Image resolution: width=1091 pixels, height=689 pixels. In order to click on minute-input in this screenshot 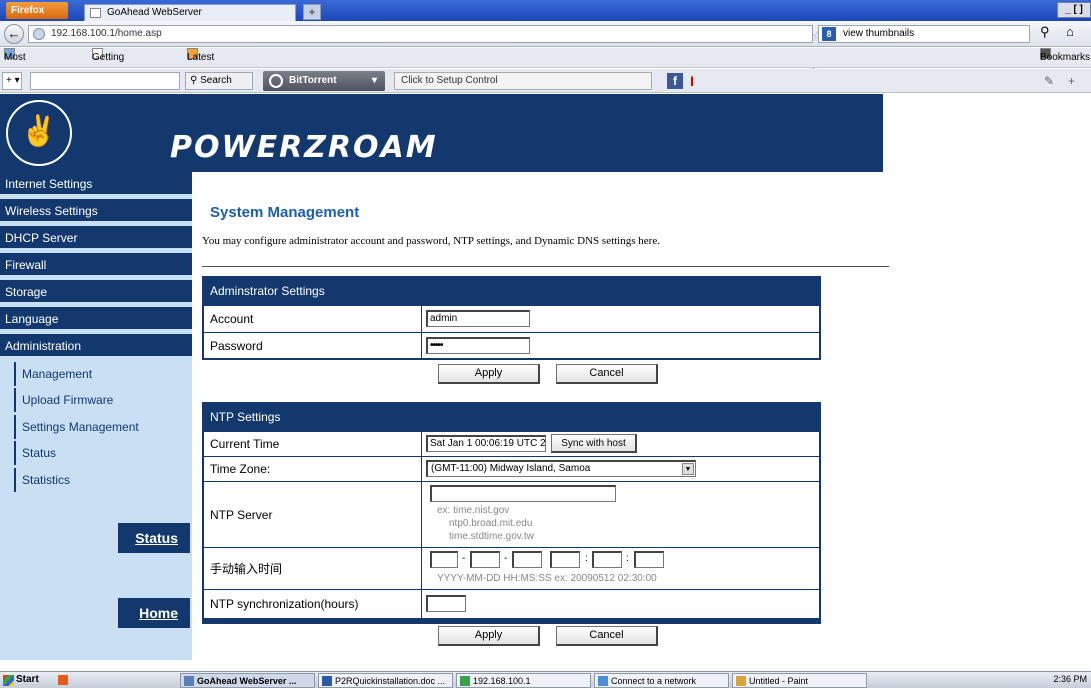, I will do `click(607, 559)`.